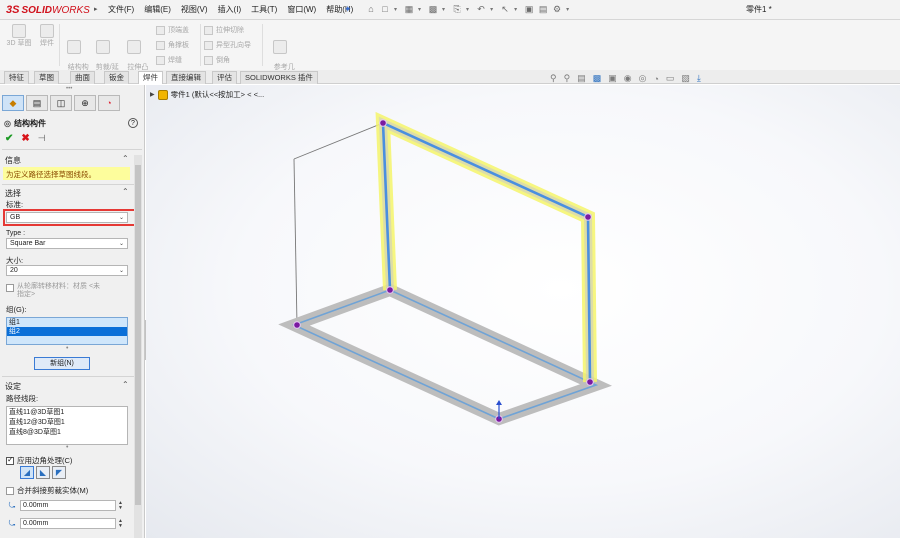 The height and width of the screenshot is (538, 900). Describe the element at coordinates (557, 9) in the screenshot. I see `options-gear-icon: ⚙` at that location.